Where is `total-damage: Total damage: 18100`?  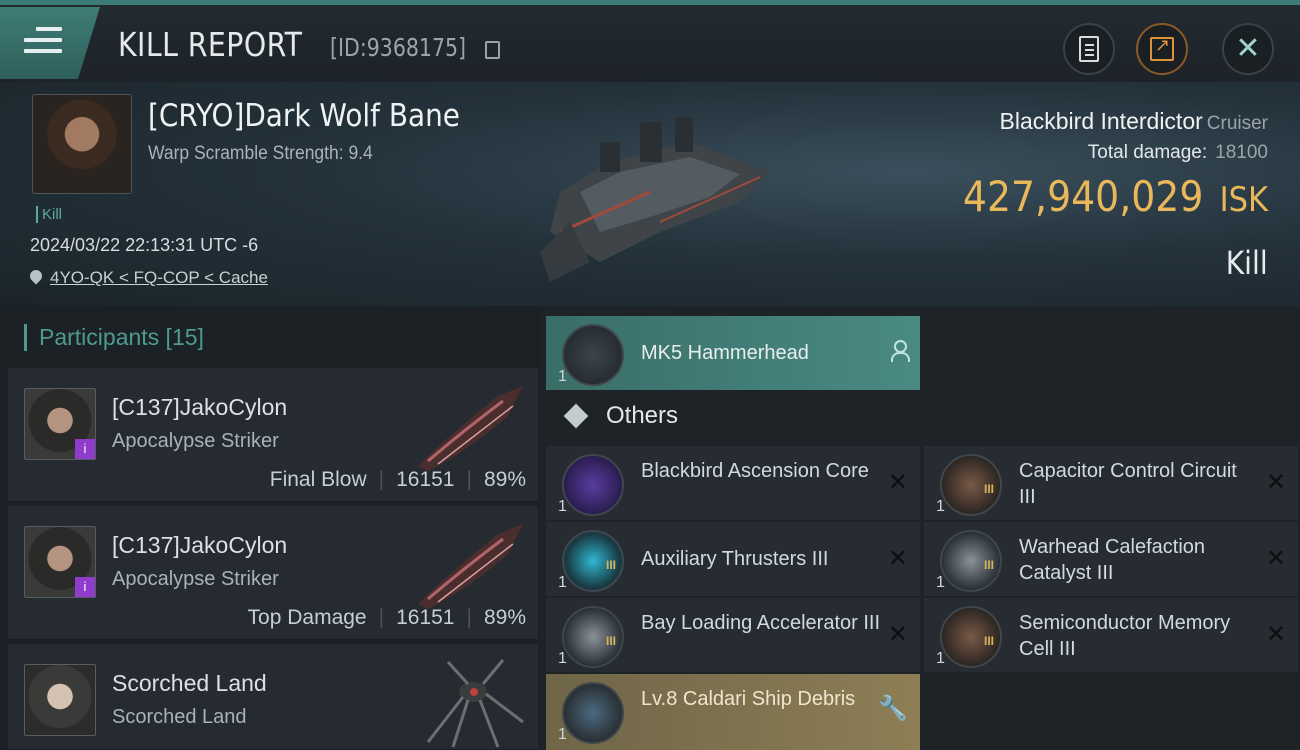
total-damage: Total damage: 18100 is located at coordinates (1178, 153).